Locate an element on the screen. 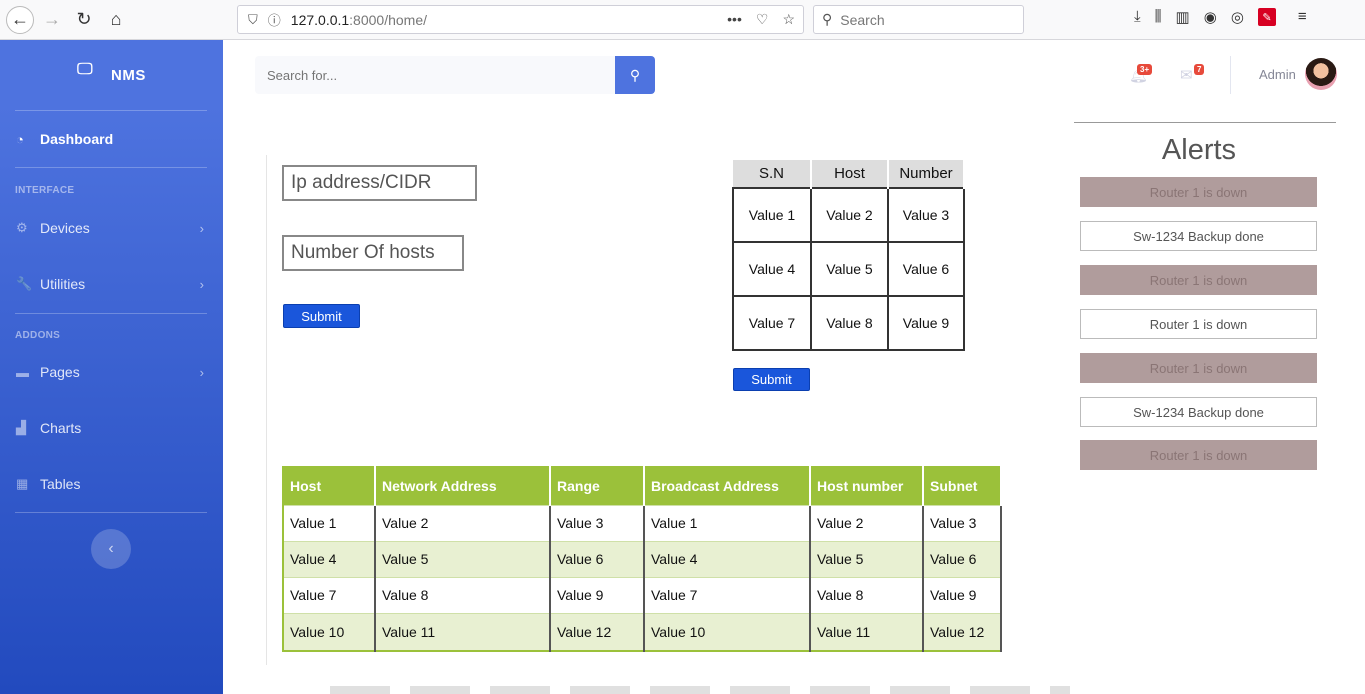 This screenshot has height=694, width=1365. sidebar-brand: 🖵 NMS is located at coordinates (111, 75).